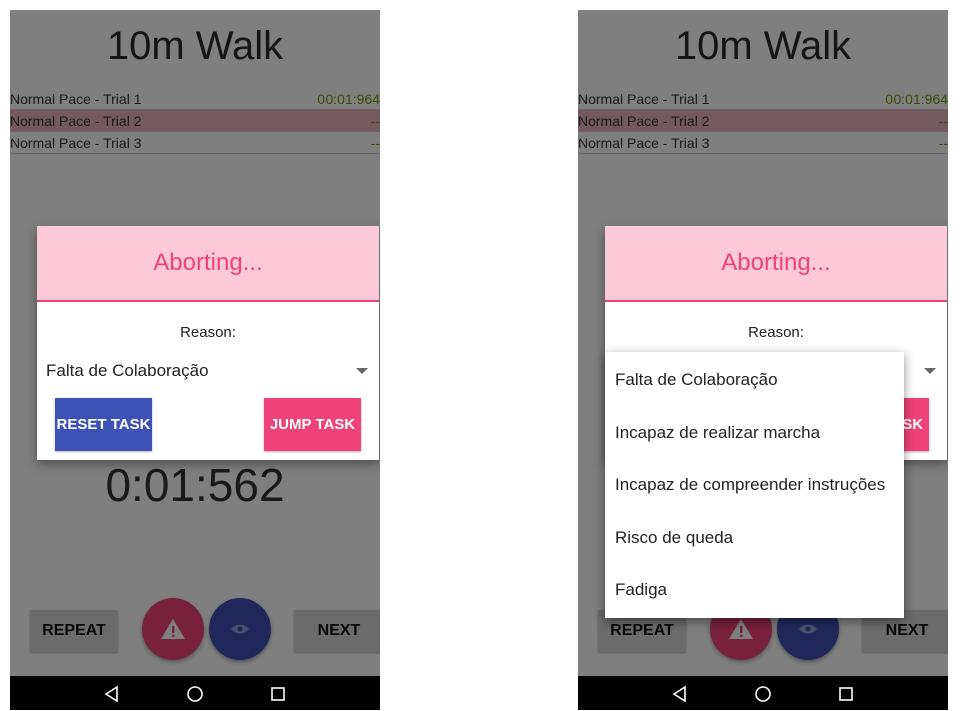 The width and height of the screenshot is (967, 711). Describe the element at coordinates (103, 424) in the screenshot. I see `reset-task-button: RESET TASK` at that location.